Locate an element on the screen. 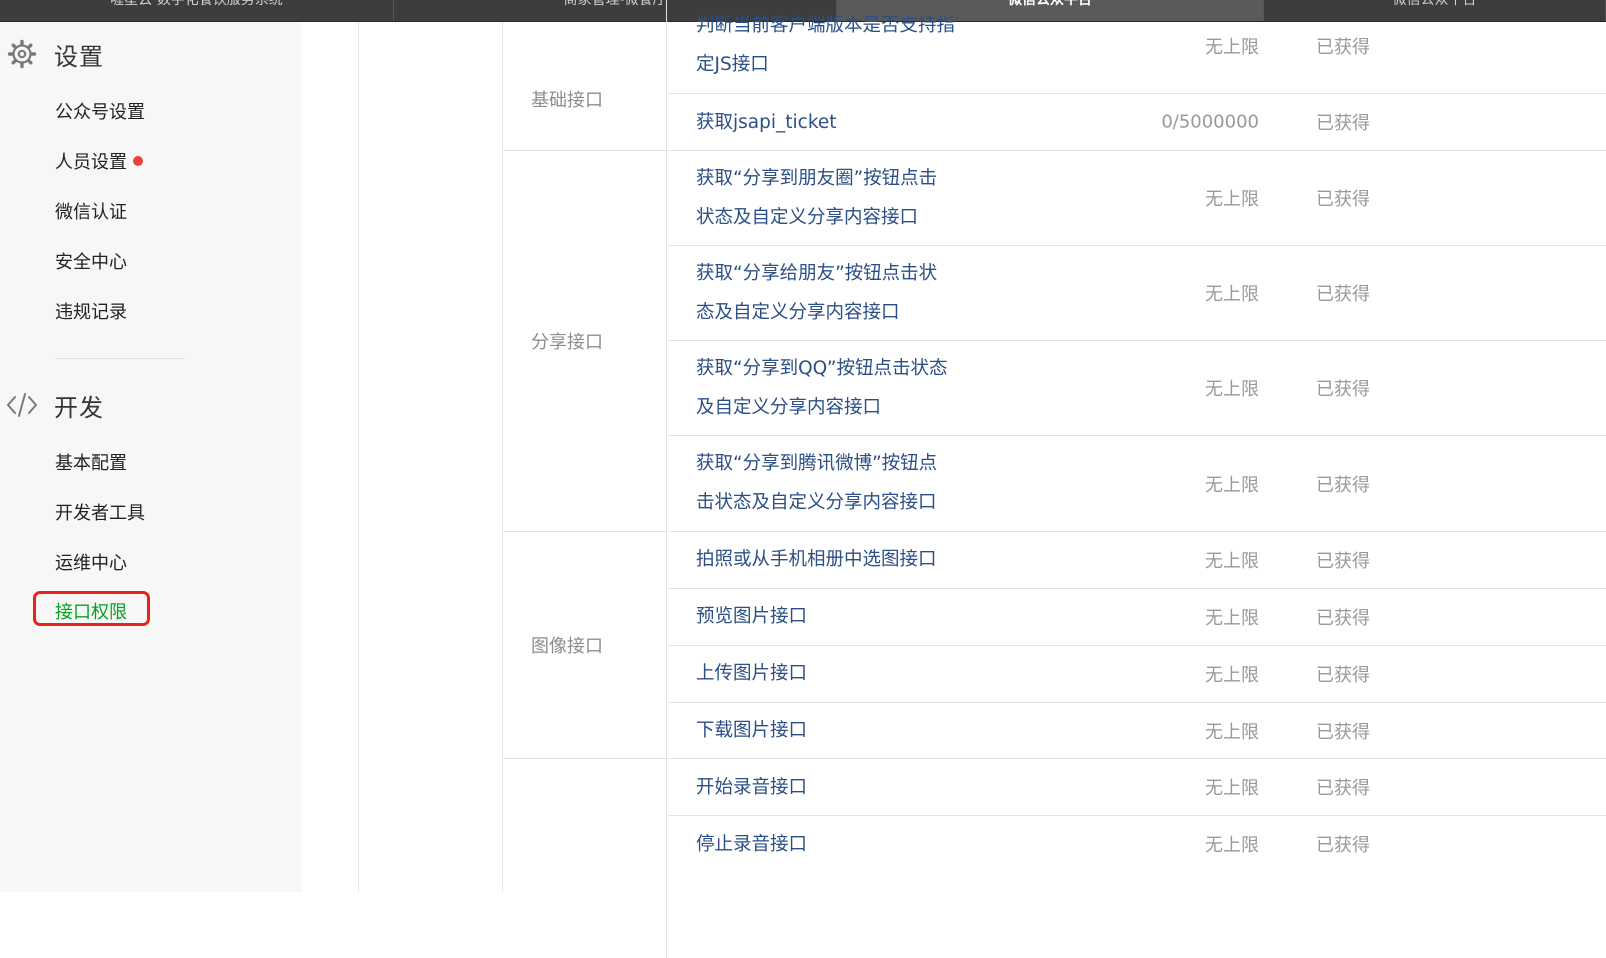  category-label: 基础接口 is located at coordinates (567, 100).